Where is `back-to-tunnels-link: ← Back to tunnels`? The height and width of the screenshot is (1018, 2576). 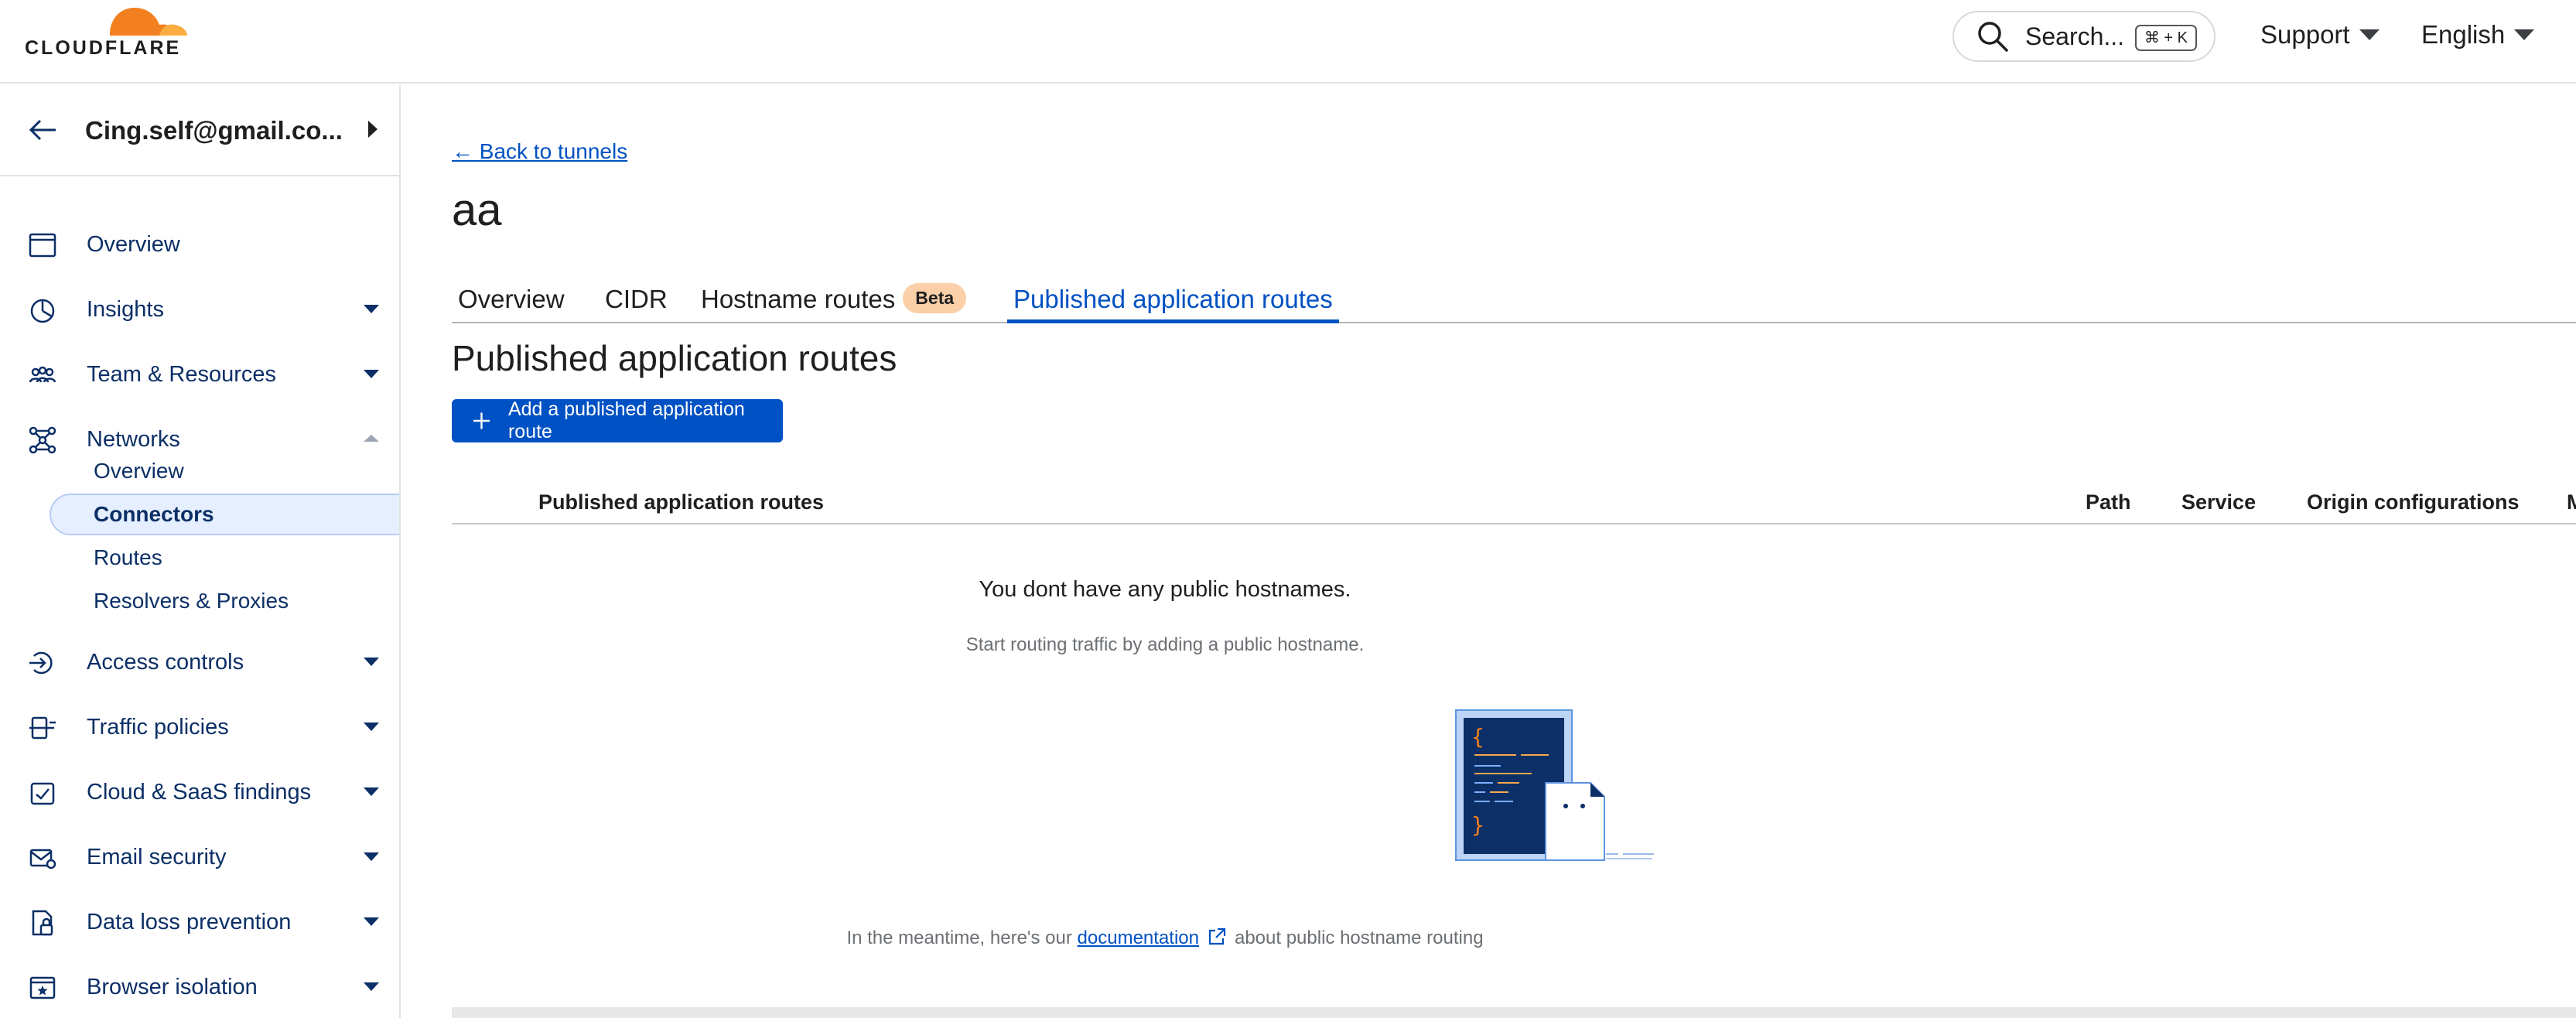
back-to-tunnels-link: ← Back to tunnels is located at coordinates (539, 151).